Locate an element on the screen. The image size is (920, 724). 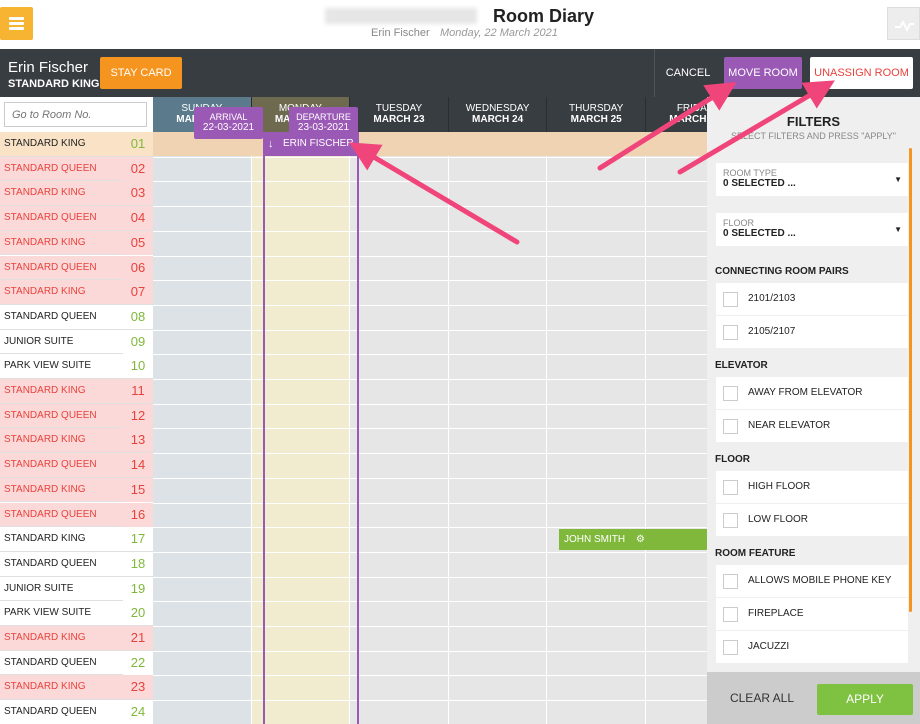
room-type: PARK VIEW SUITE is located at coordinates (48, 366).